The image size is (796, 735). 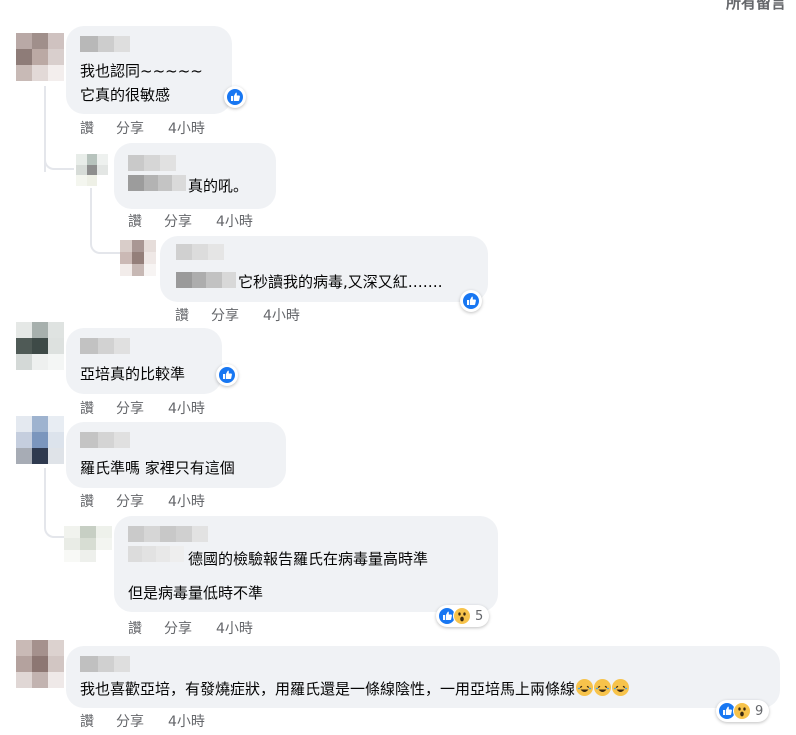 I want to click on comment-text: 我也認同~~~~~, so click(x=141, y=71).